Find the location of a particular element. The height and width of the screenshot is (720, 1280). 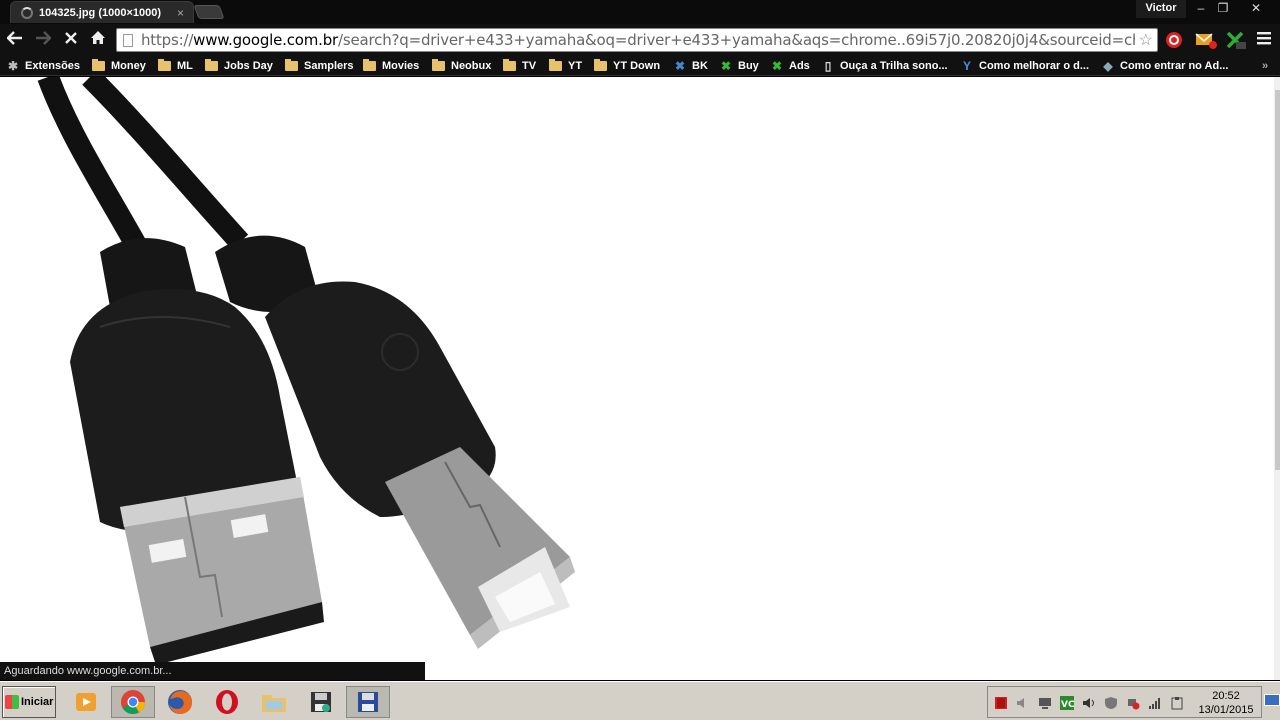

home-icon is located at coordinates (98, 37).